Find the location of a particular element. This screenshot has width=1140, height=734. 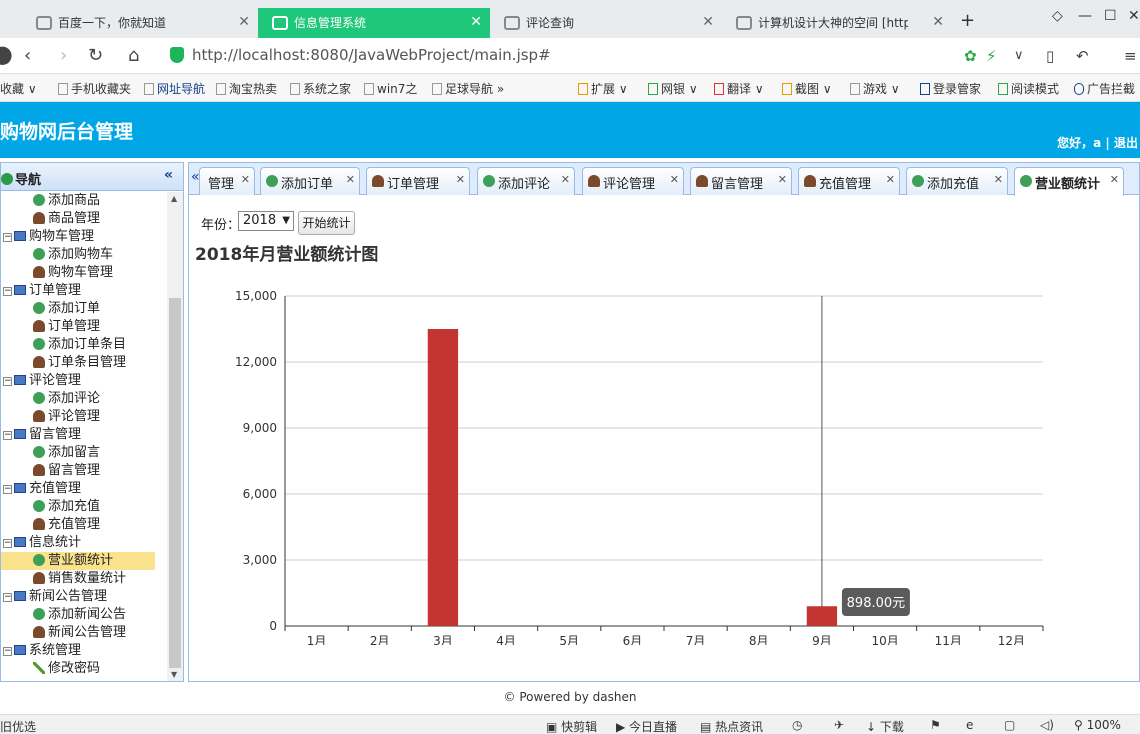

tree-item: 新闻公告管理 is located at coordinates (78, 633).